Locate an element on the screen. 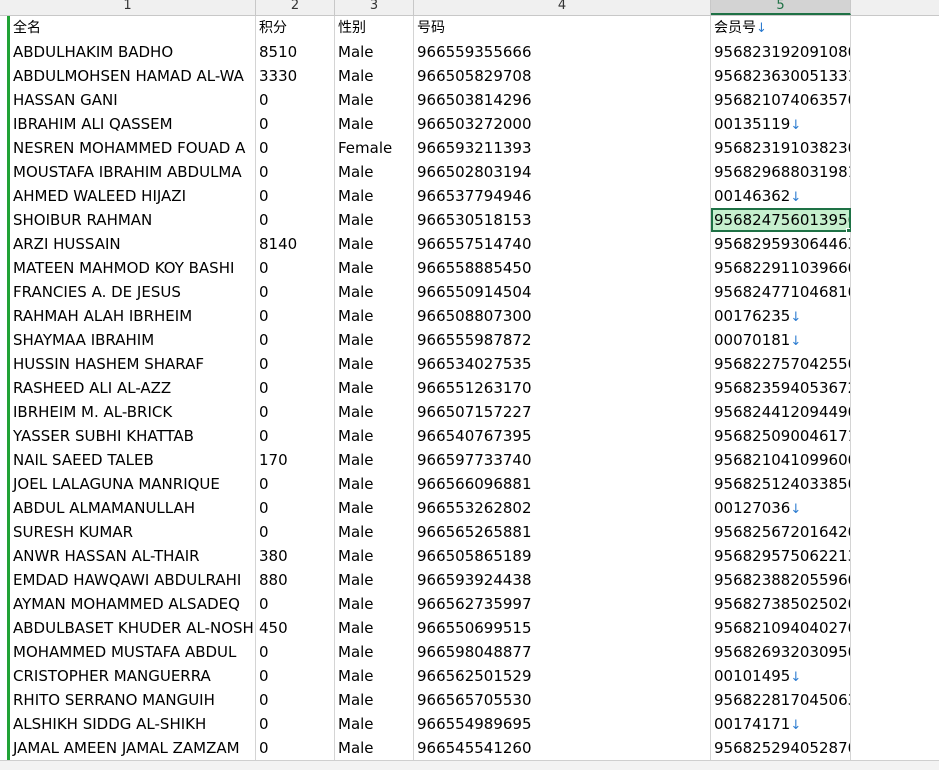  cell-name: HUSSIN HASHEM SHARAF is located at coordinates (133, 364).